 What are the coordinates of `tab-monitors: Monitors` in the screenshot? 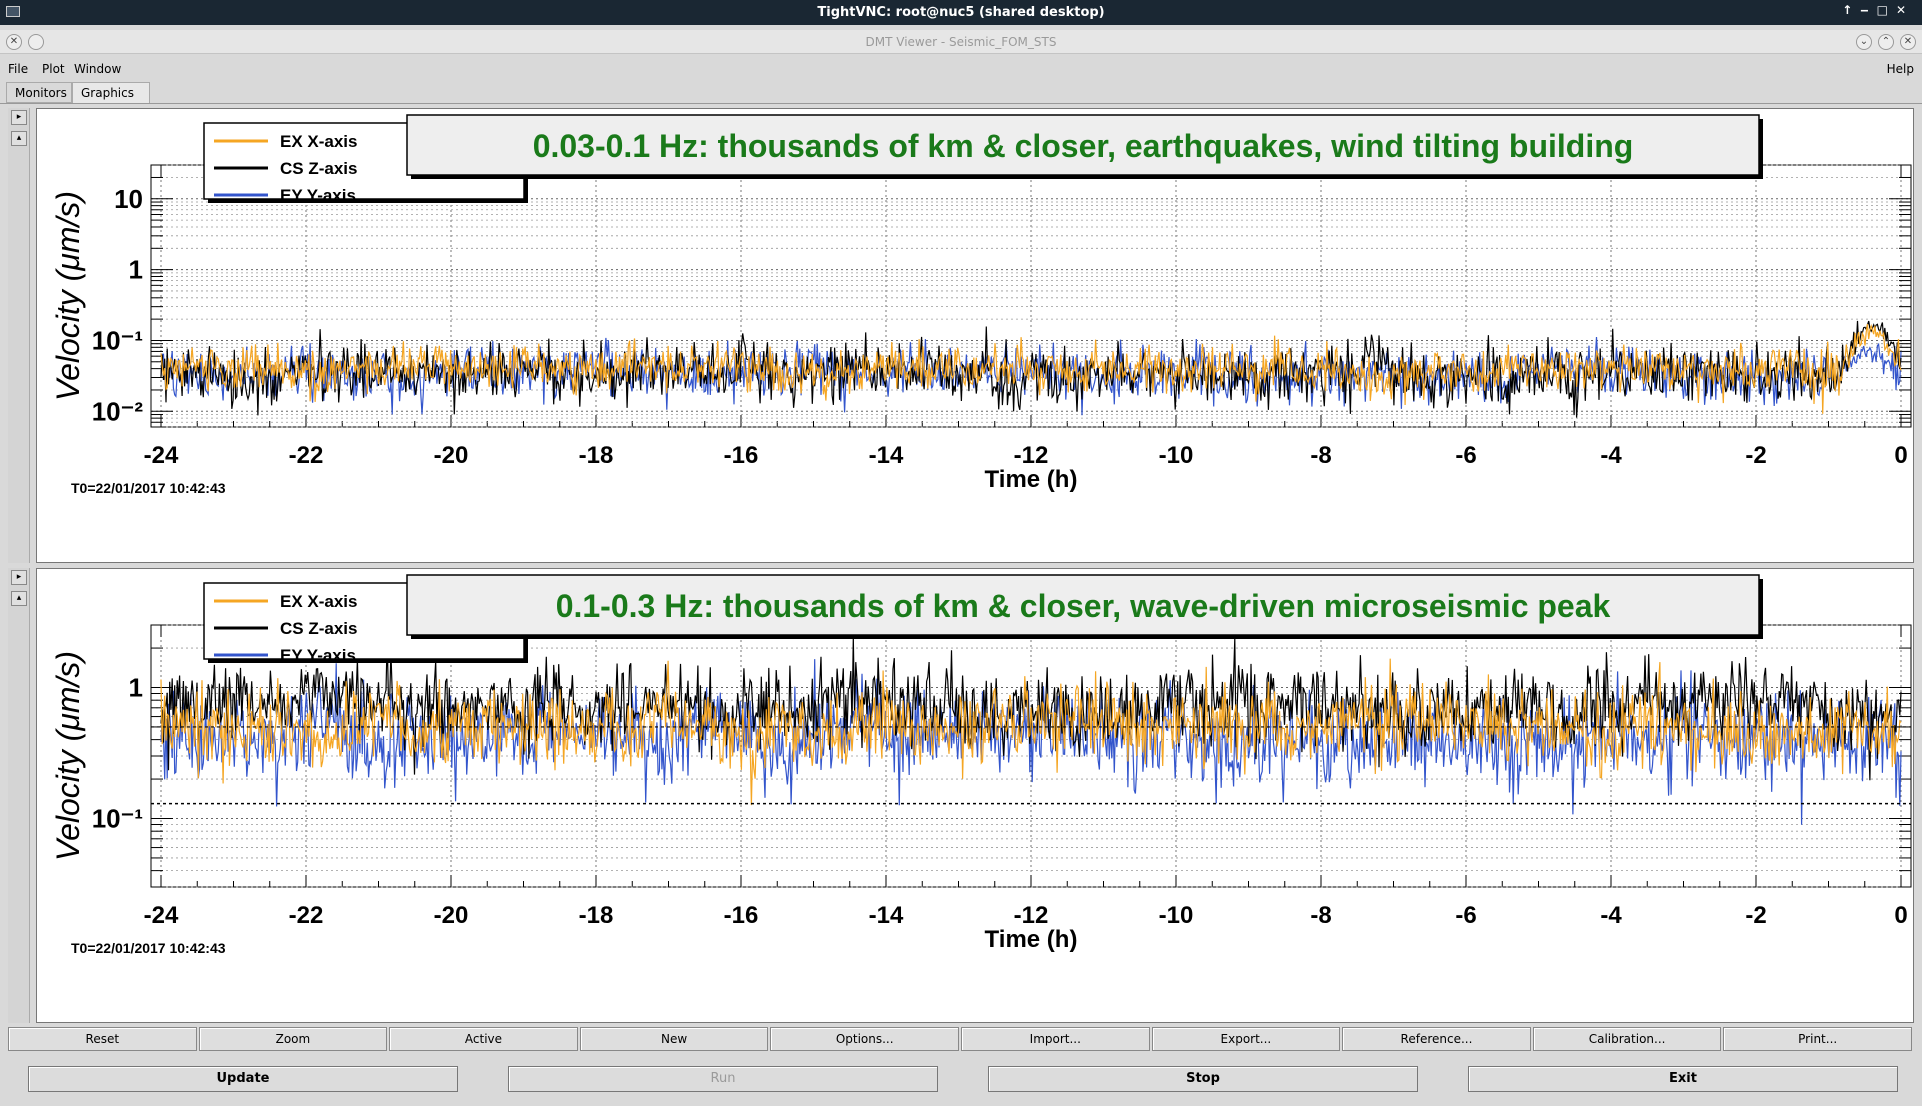 It's located at (39, 92).